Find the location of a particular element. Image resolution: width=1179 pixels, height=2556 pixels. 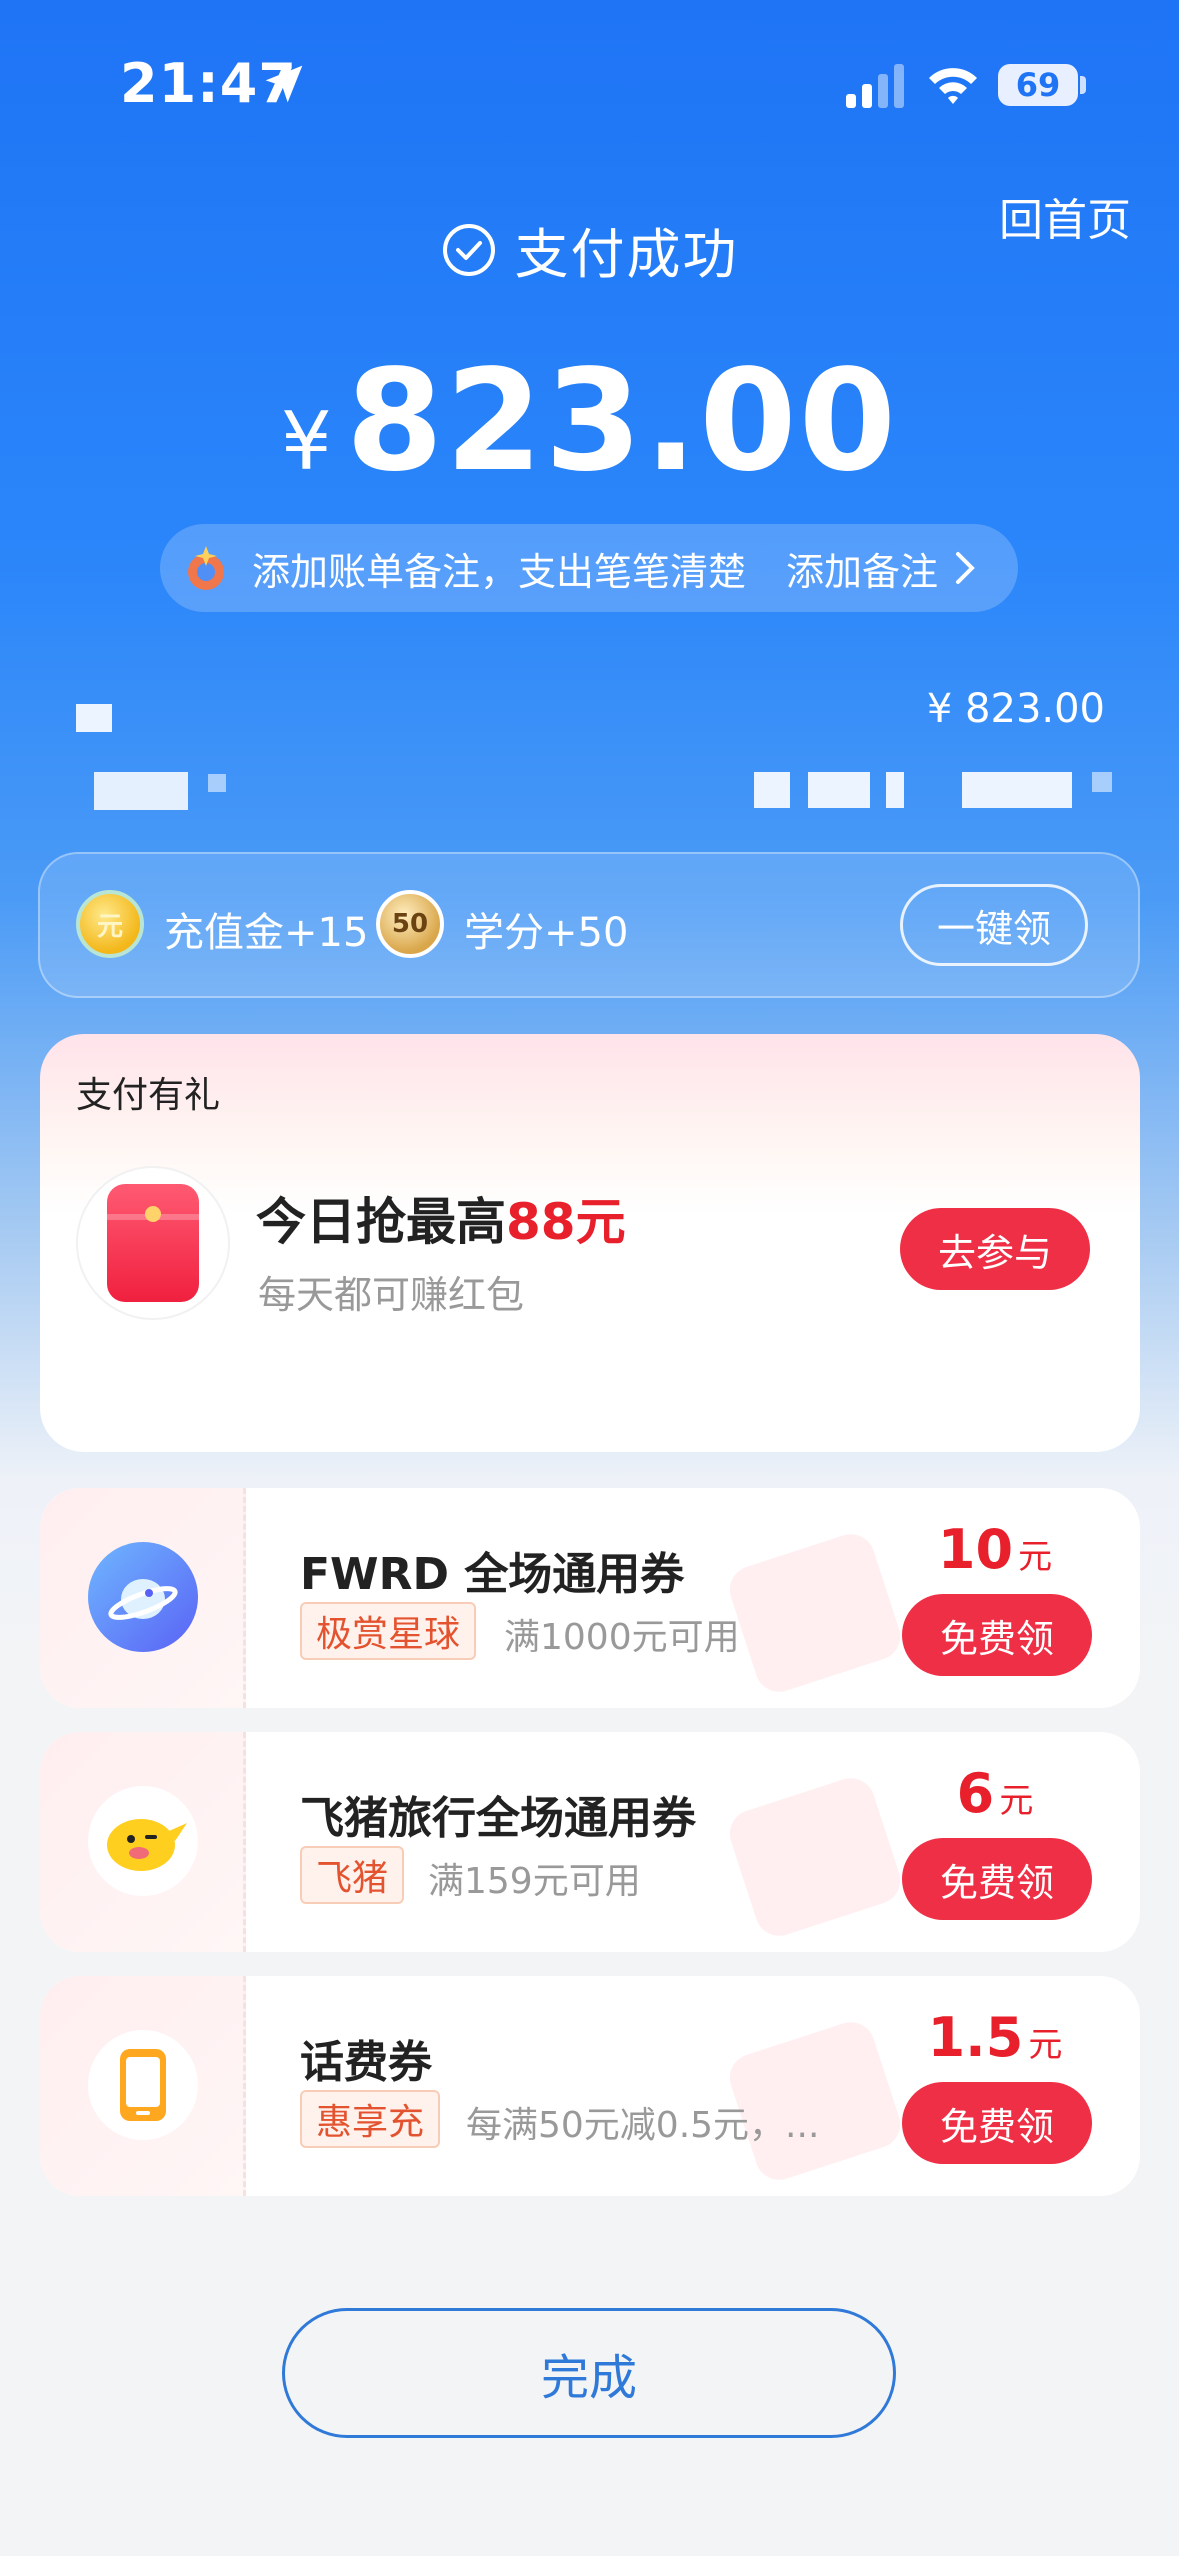

gift-headline-prefix: 今日抢最高 is located at coordinates (381, 1222).